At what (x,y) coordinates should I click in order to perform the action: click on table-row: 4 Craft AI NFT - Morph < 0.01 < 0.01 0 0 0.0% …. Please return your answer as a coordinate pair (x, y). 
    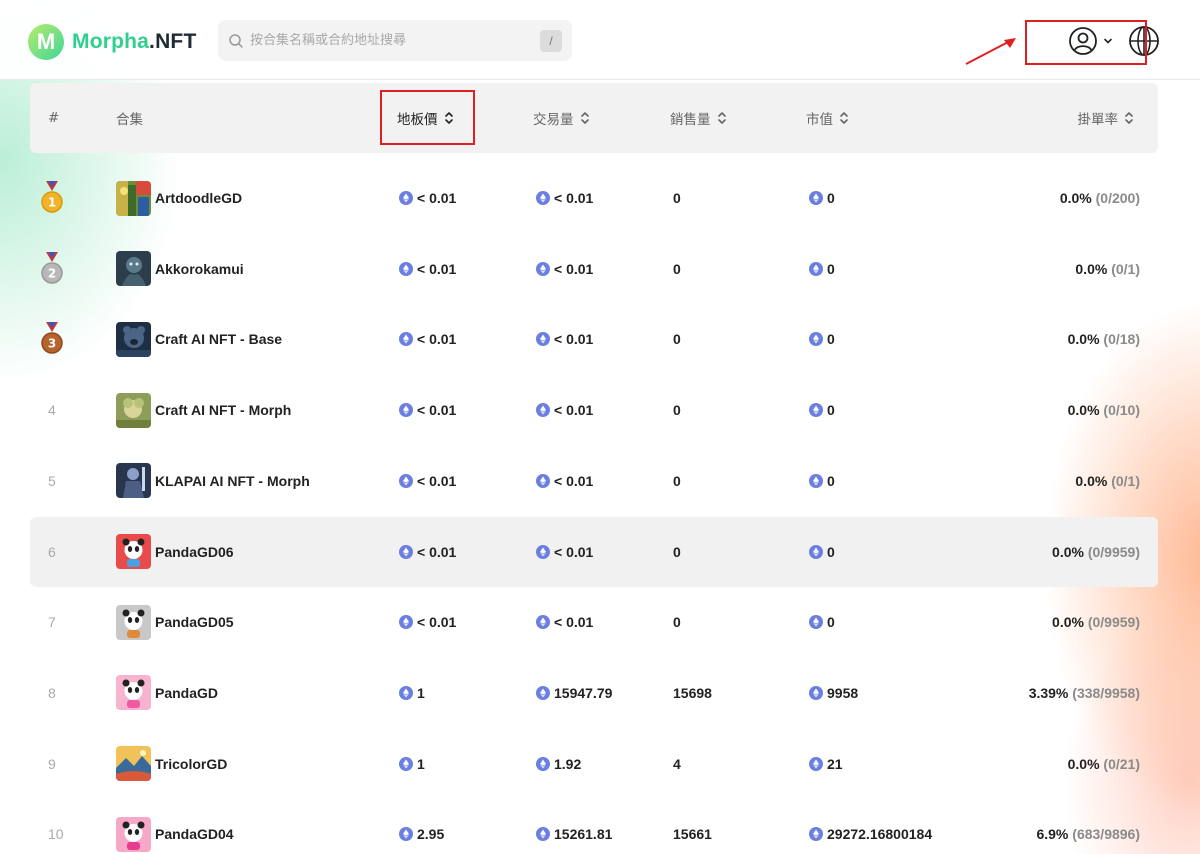
    Looking at the image, I should click on (594, 410).